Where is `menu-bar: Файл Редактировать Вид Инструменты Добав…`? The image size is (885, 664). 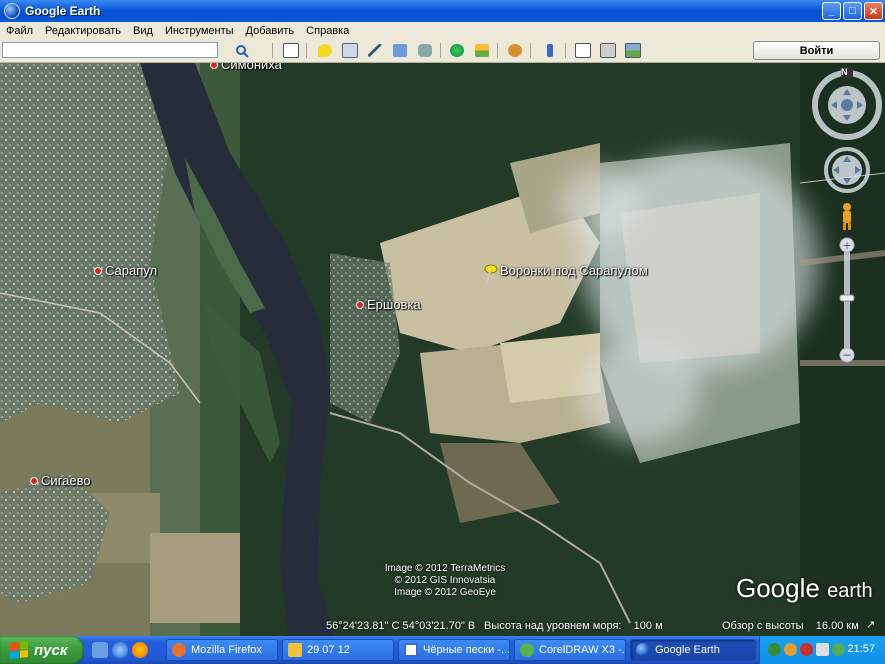
menu-bar: Файл Редактировать Вид Инструменты Добав… is located at coordinates (442, 31).